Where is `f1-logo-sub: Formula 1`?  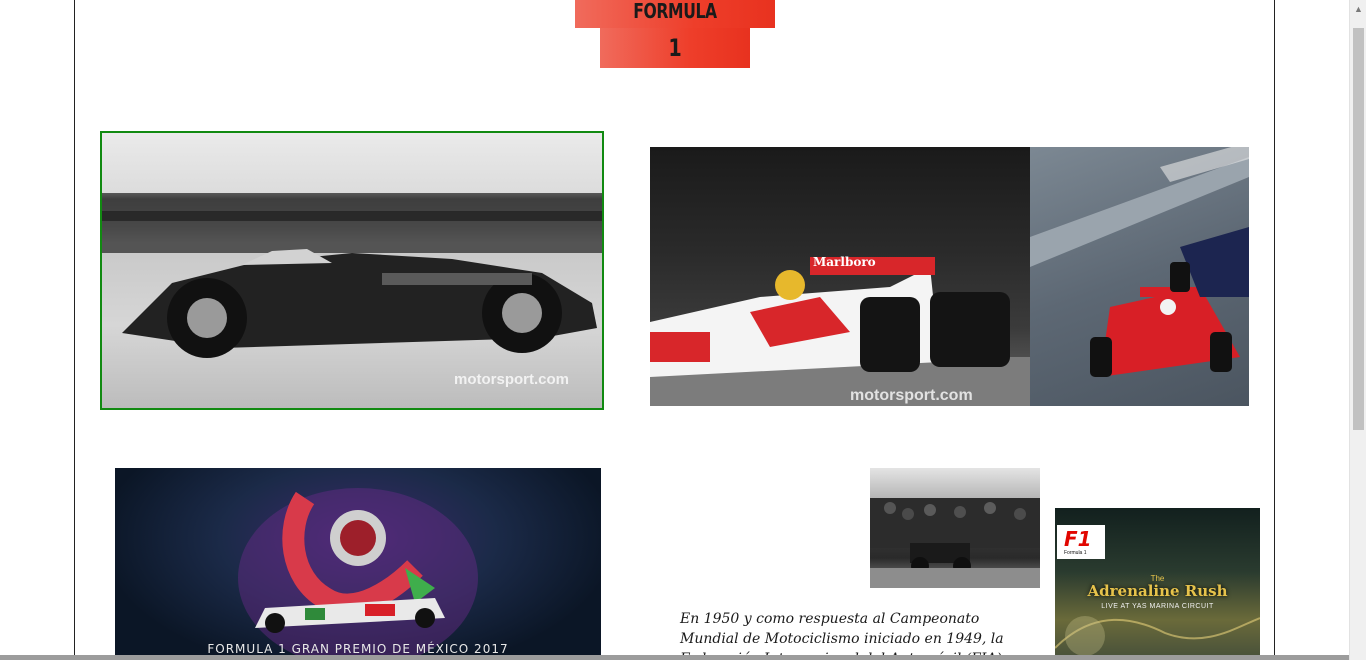
f1-logo-sub: Formula 1 is located at coordinates (1075, 553).